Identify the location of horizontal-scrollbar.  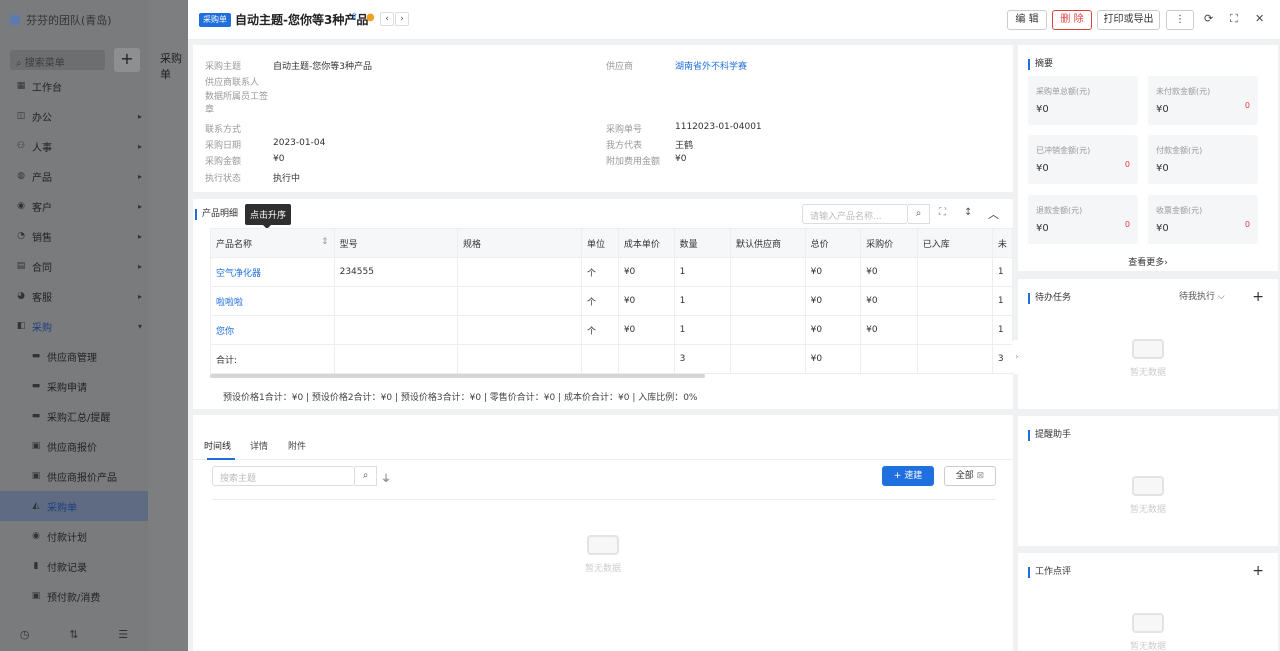
(457, 376).